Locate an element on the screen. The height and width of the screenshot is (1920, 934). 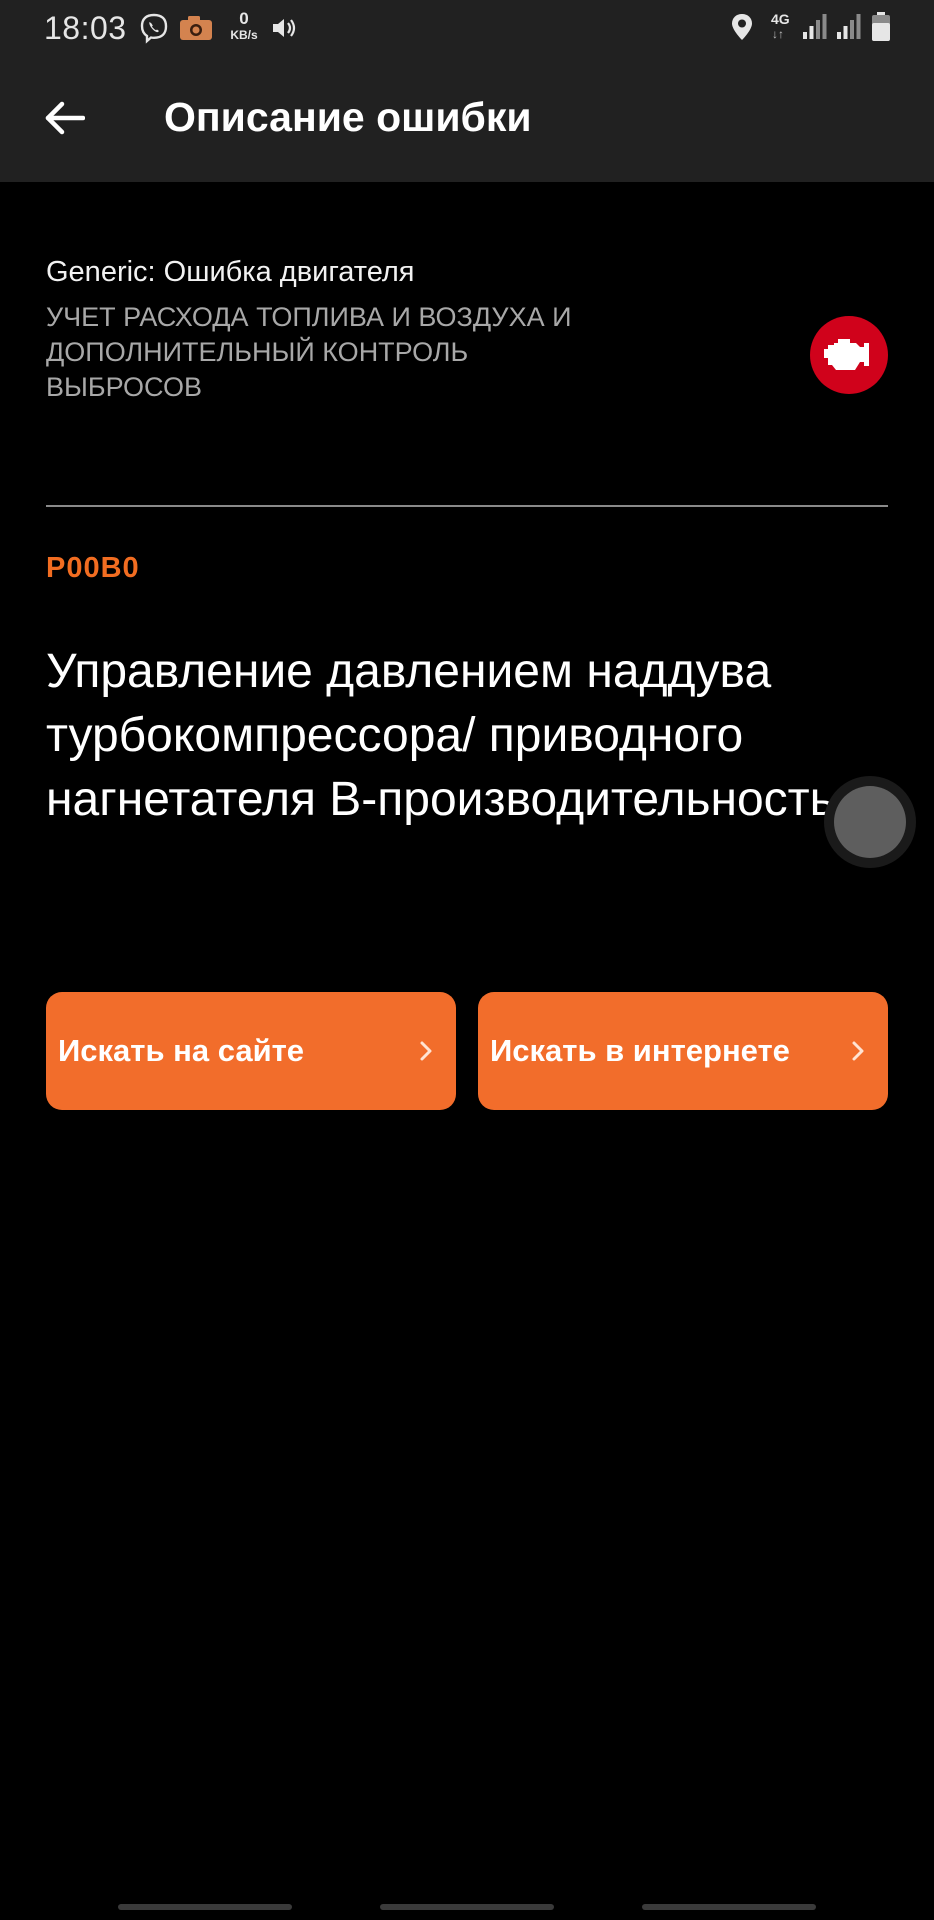
gesture-nav-bar is located at coordinates (467, 1908).